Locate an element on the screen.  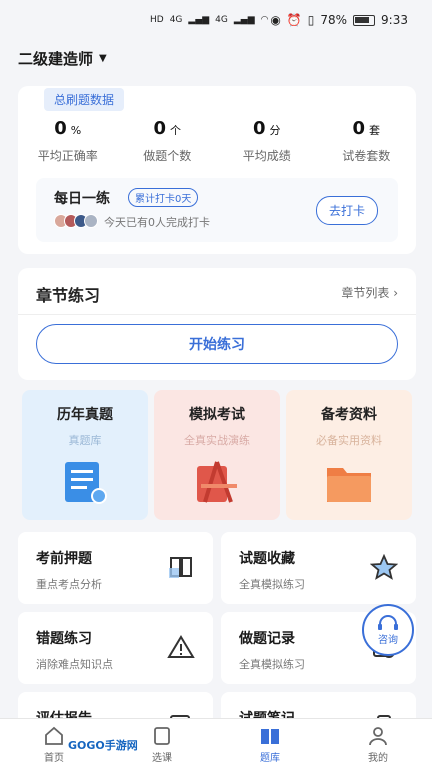
status-bar: HD 4G ▂▄▆ 4G ▂▄▆ ◠ ◉ ⏰ ▯ 78% 9:33 is located at coordinates (216, 20).